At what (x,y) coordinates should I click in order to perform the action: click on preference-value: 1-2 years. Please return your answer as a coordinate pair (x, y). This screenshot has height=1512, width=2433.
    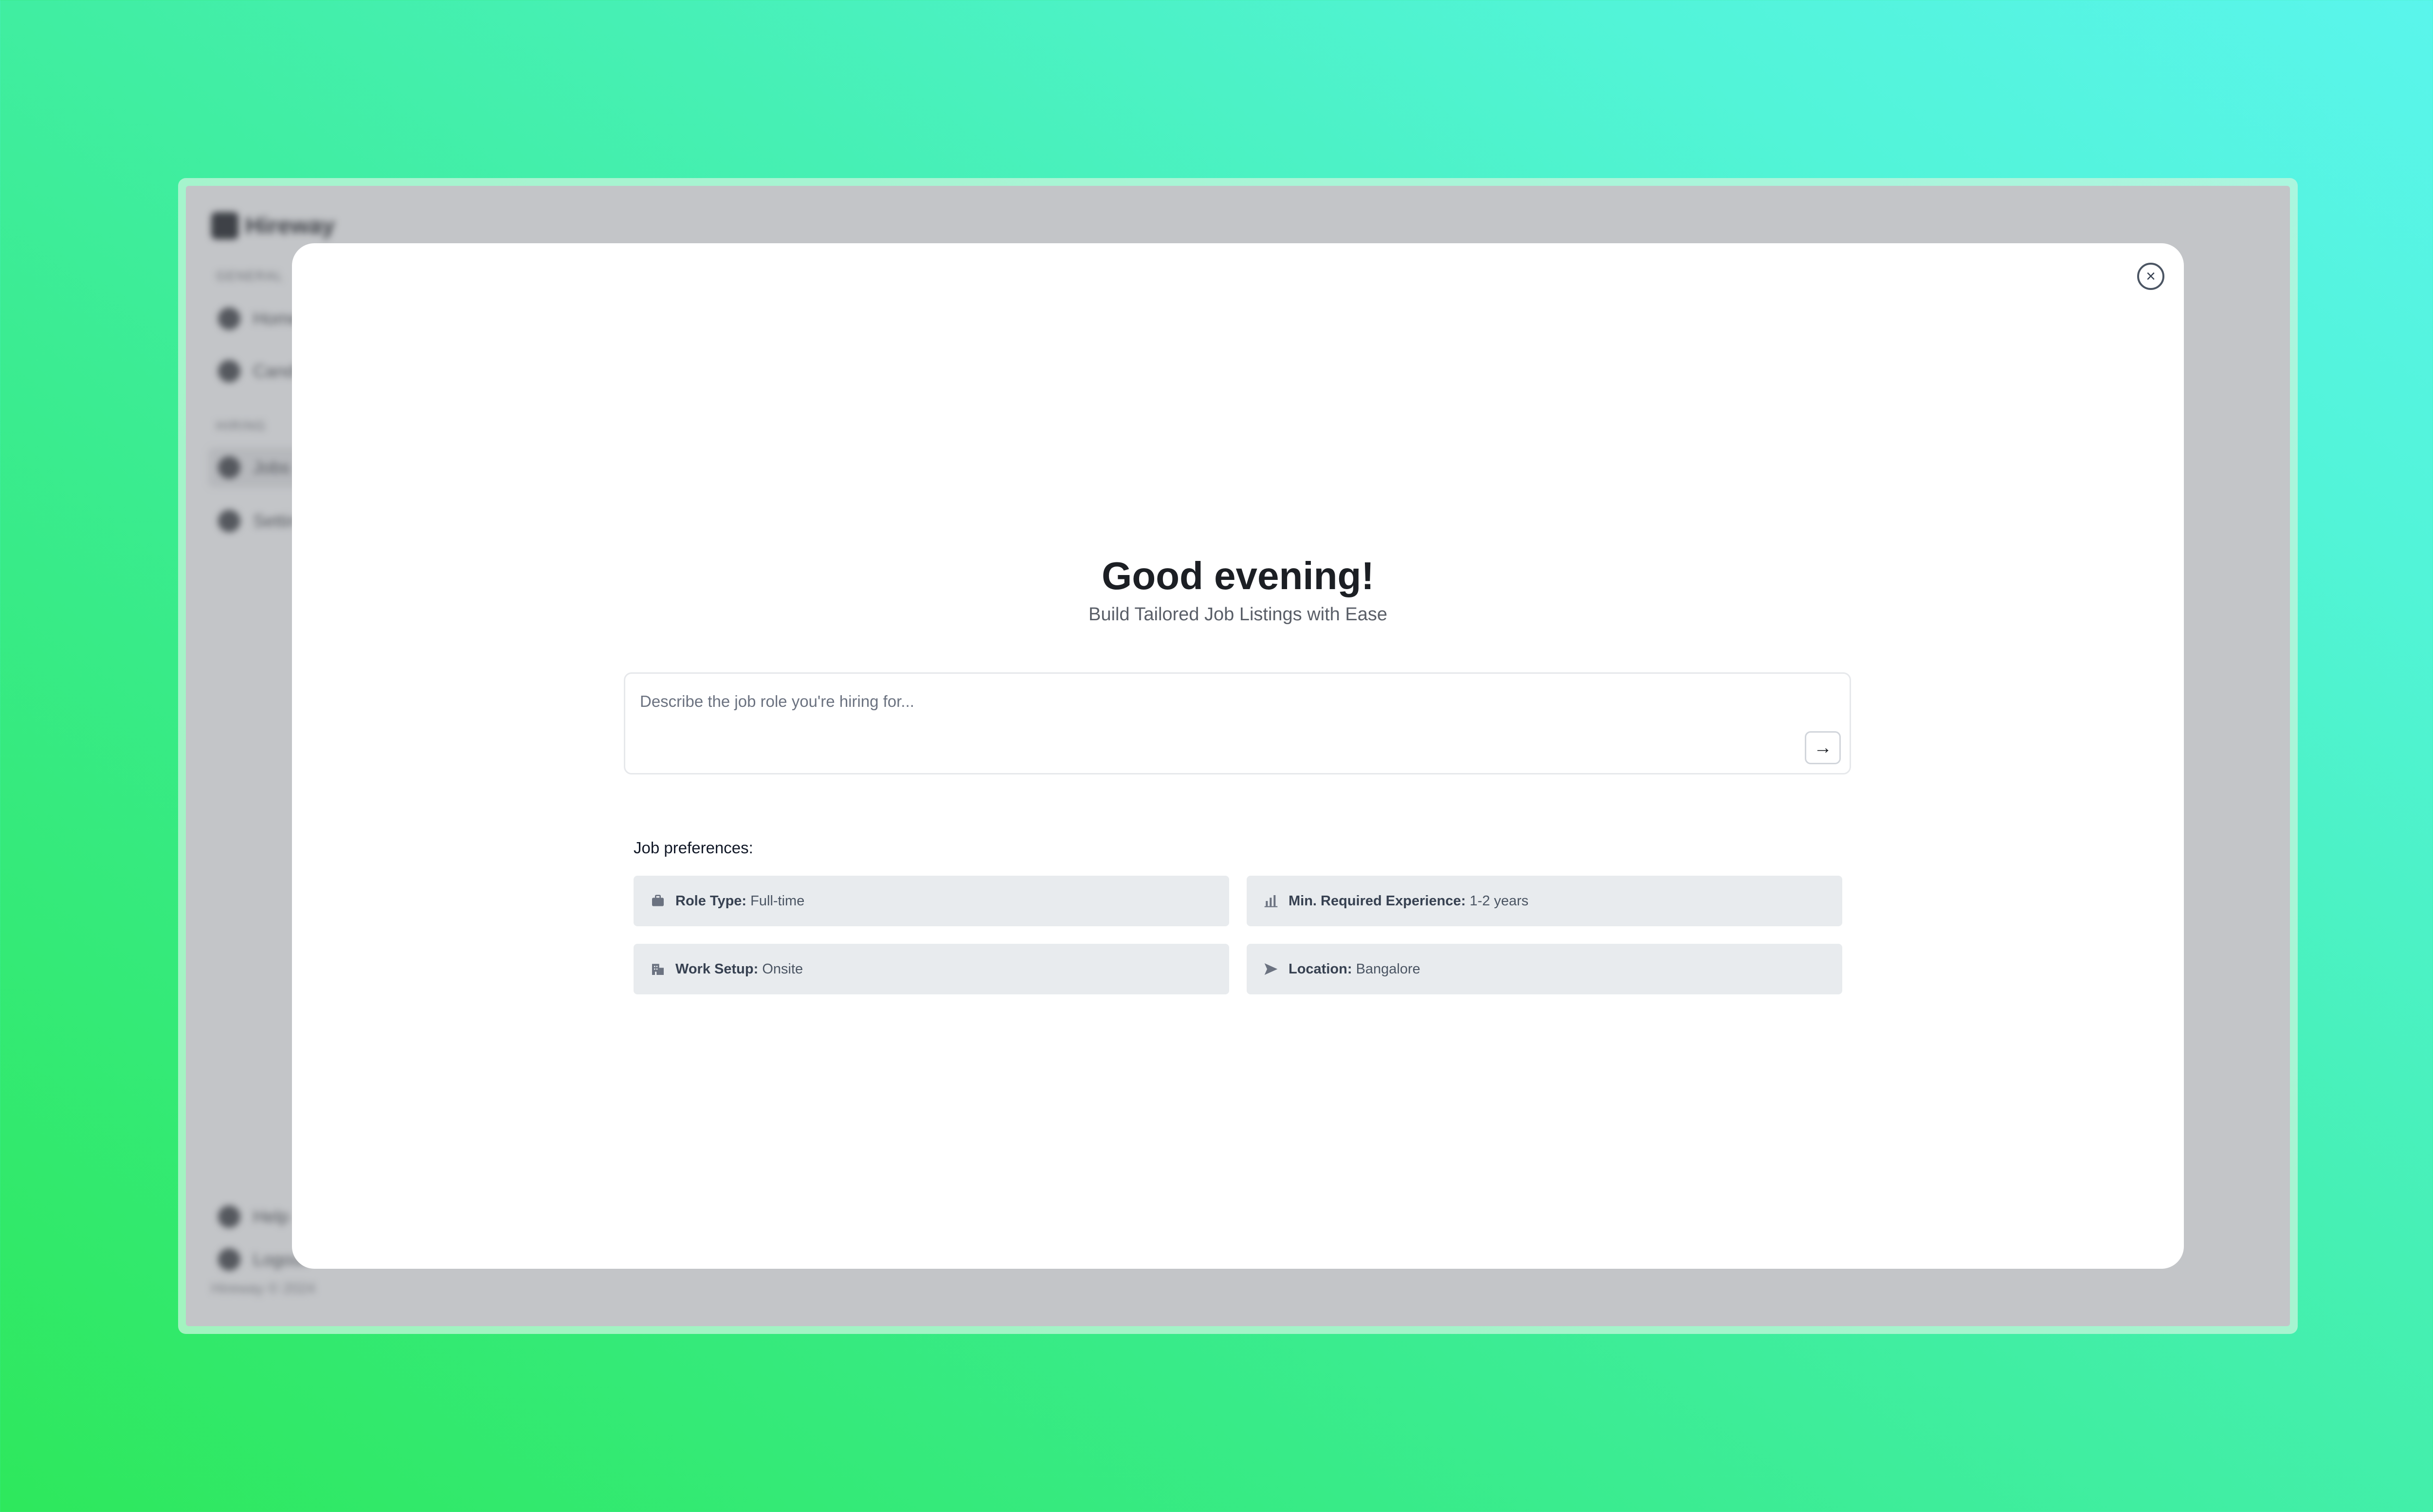
    Looking at the image, I should click on (1499, 901).